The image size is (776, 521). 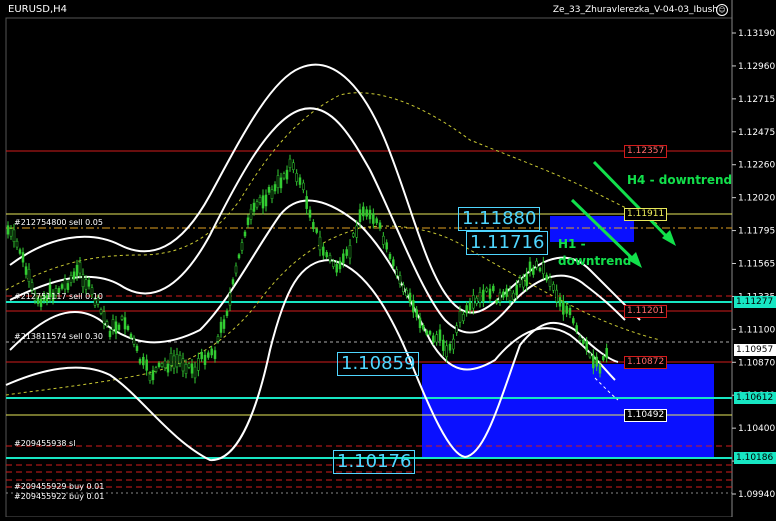 I want to click on price-axis-tick-label: 1.12960, so click(x=756, y=67).